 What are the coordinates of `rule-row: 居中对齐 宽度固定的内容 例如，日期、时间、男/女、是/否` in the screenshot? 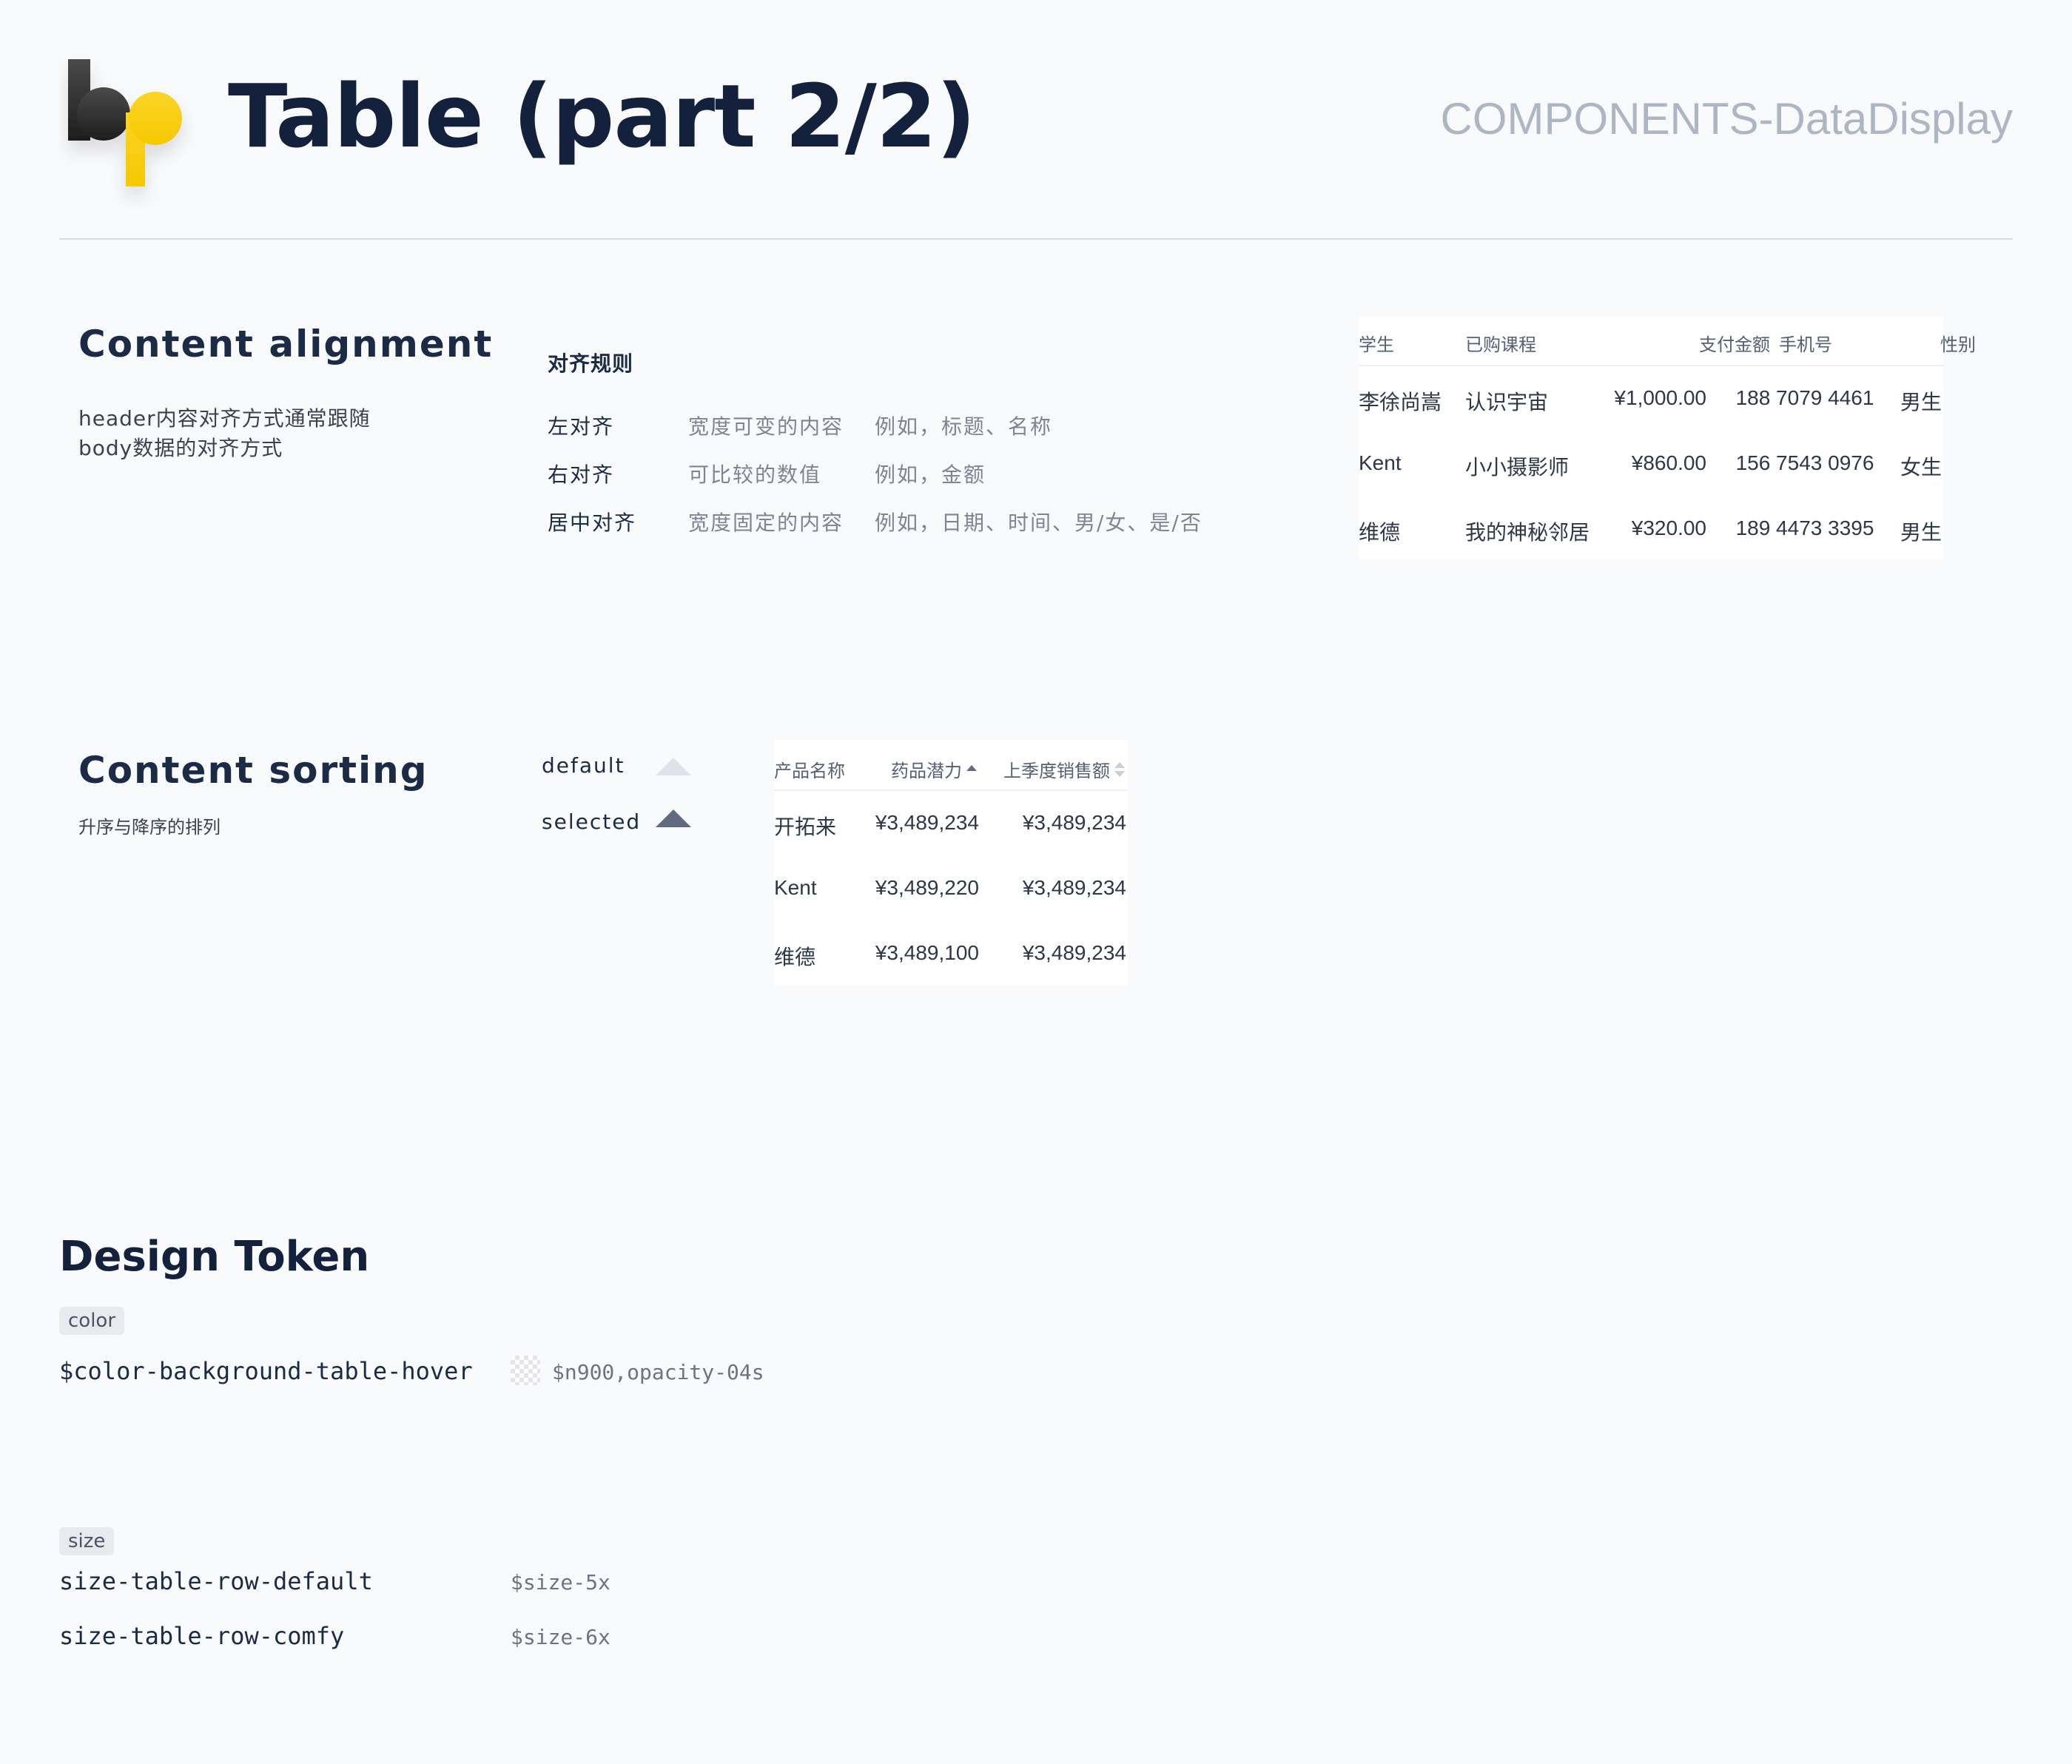 It's located at (881, 521).